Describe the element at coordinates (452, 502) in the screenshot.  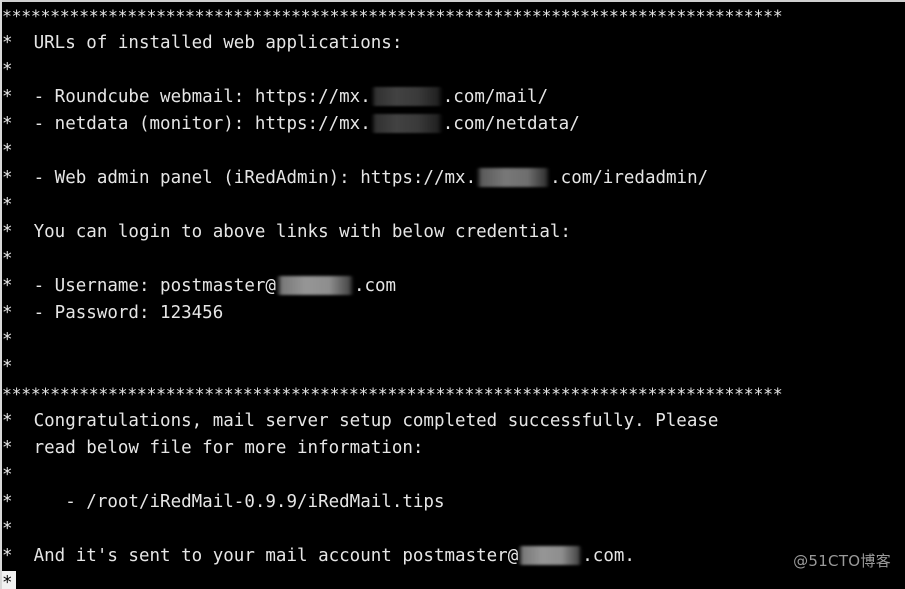
I see `terminal-line-tips-path: * - /root/iRedMail-0.9.9/iRedMail.tips` at that location.